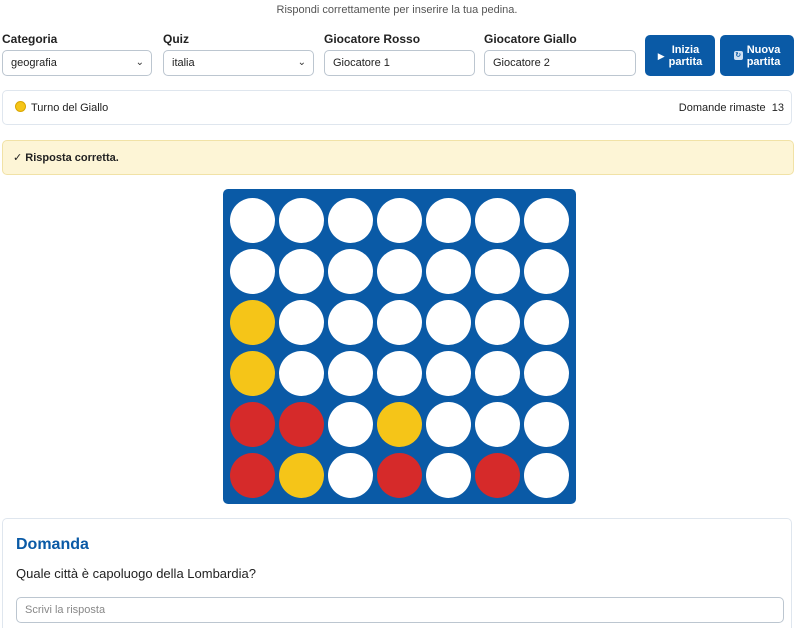 The image size is (794, 628). Describe the element at coordinates (34, 63) in the screenshot. I see `category-value: geografia` at that location.